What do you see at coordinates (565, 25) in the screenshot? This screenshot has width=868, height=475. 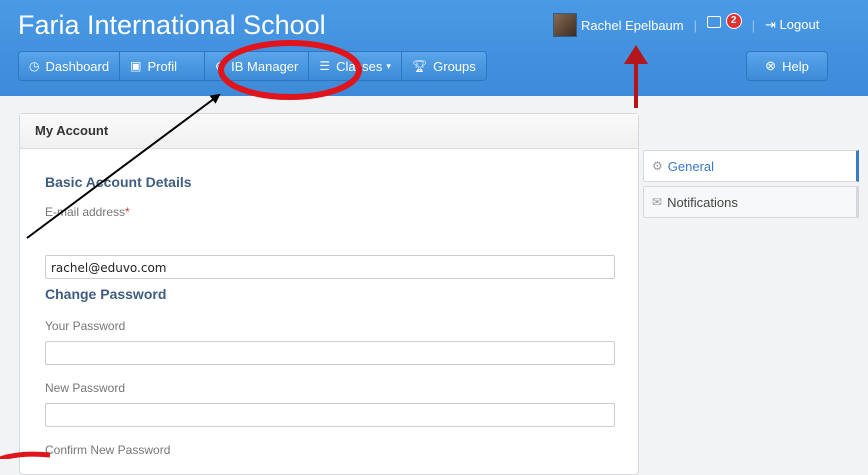 I see `user-avatar` at bounding box center [565, 25].